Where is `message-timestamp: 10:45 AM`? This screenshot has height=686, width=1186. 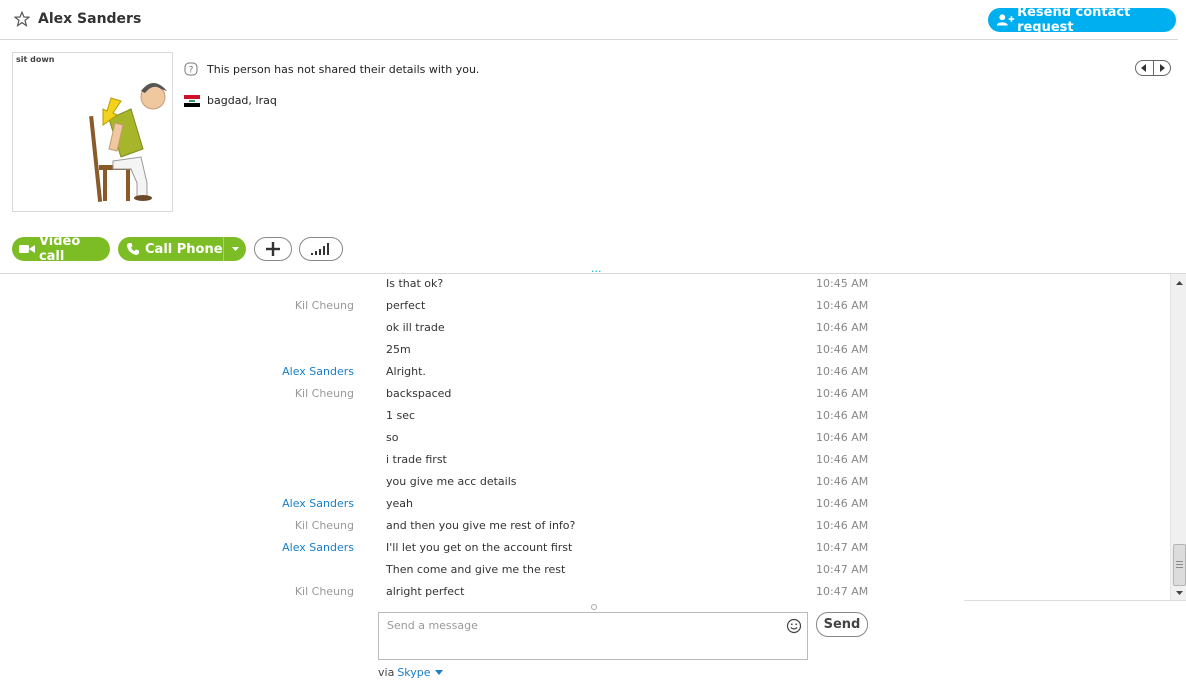 message-timestamp: 10:45 AM is located at coordinates (842, 283).